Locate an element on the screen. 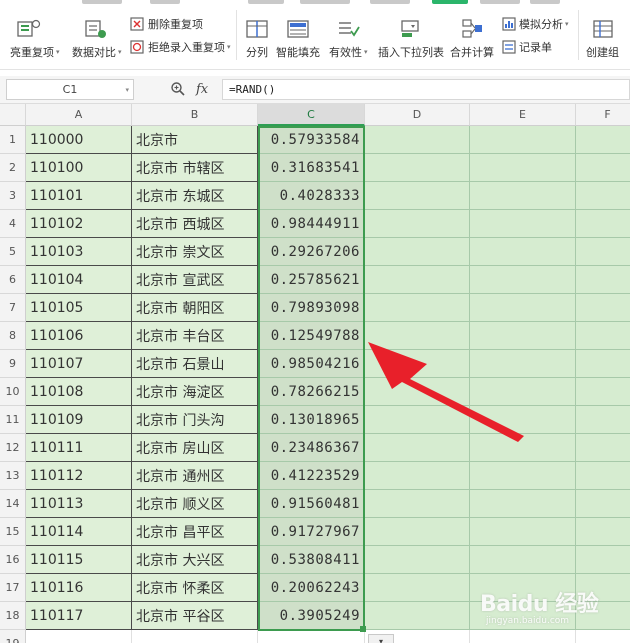  cell-f11 is located at coordinates (603, 420).